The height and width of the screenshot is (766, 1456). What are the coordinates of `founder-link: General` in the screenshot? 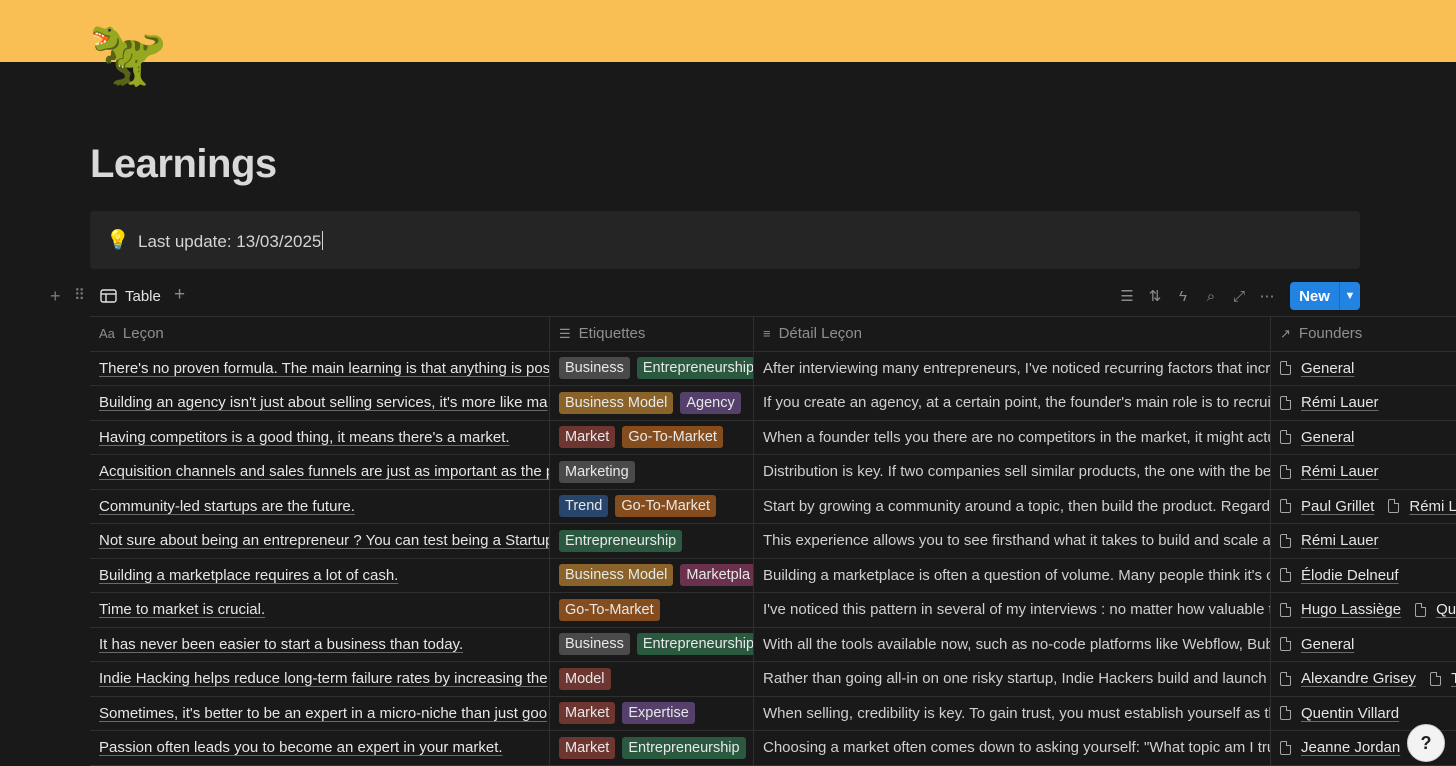 It's located at (1317, 644).